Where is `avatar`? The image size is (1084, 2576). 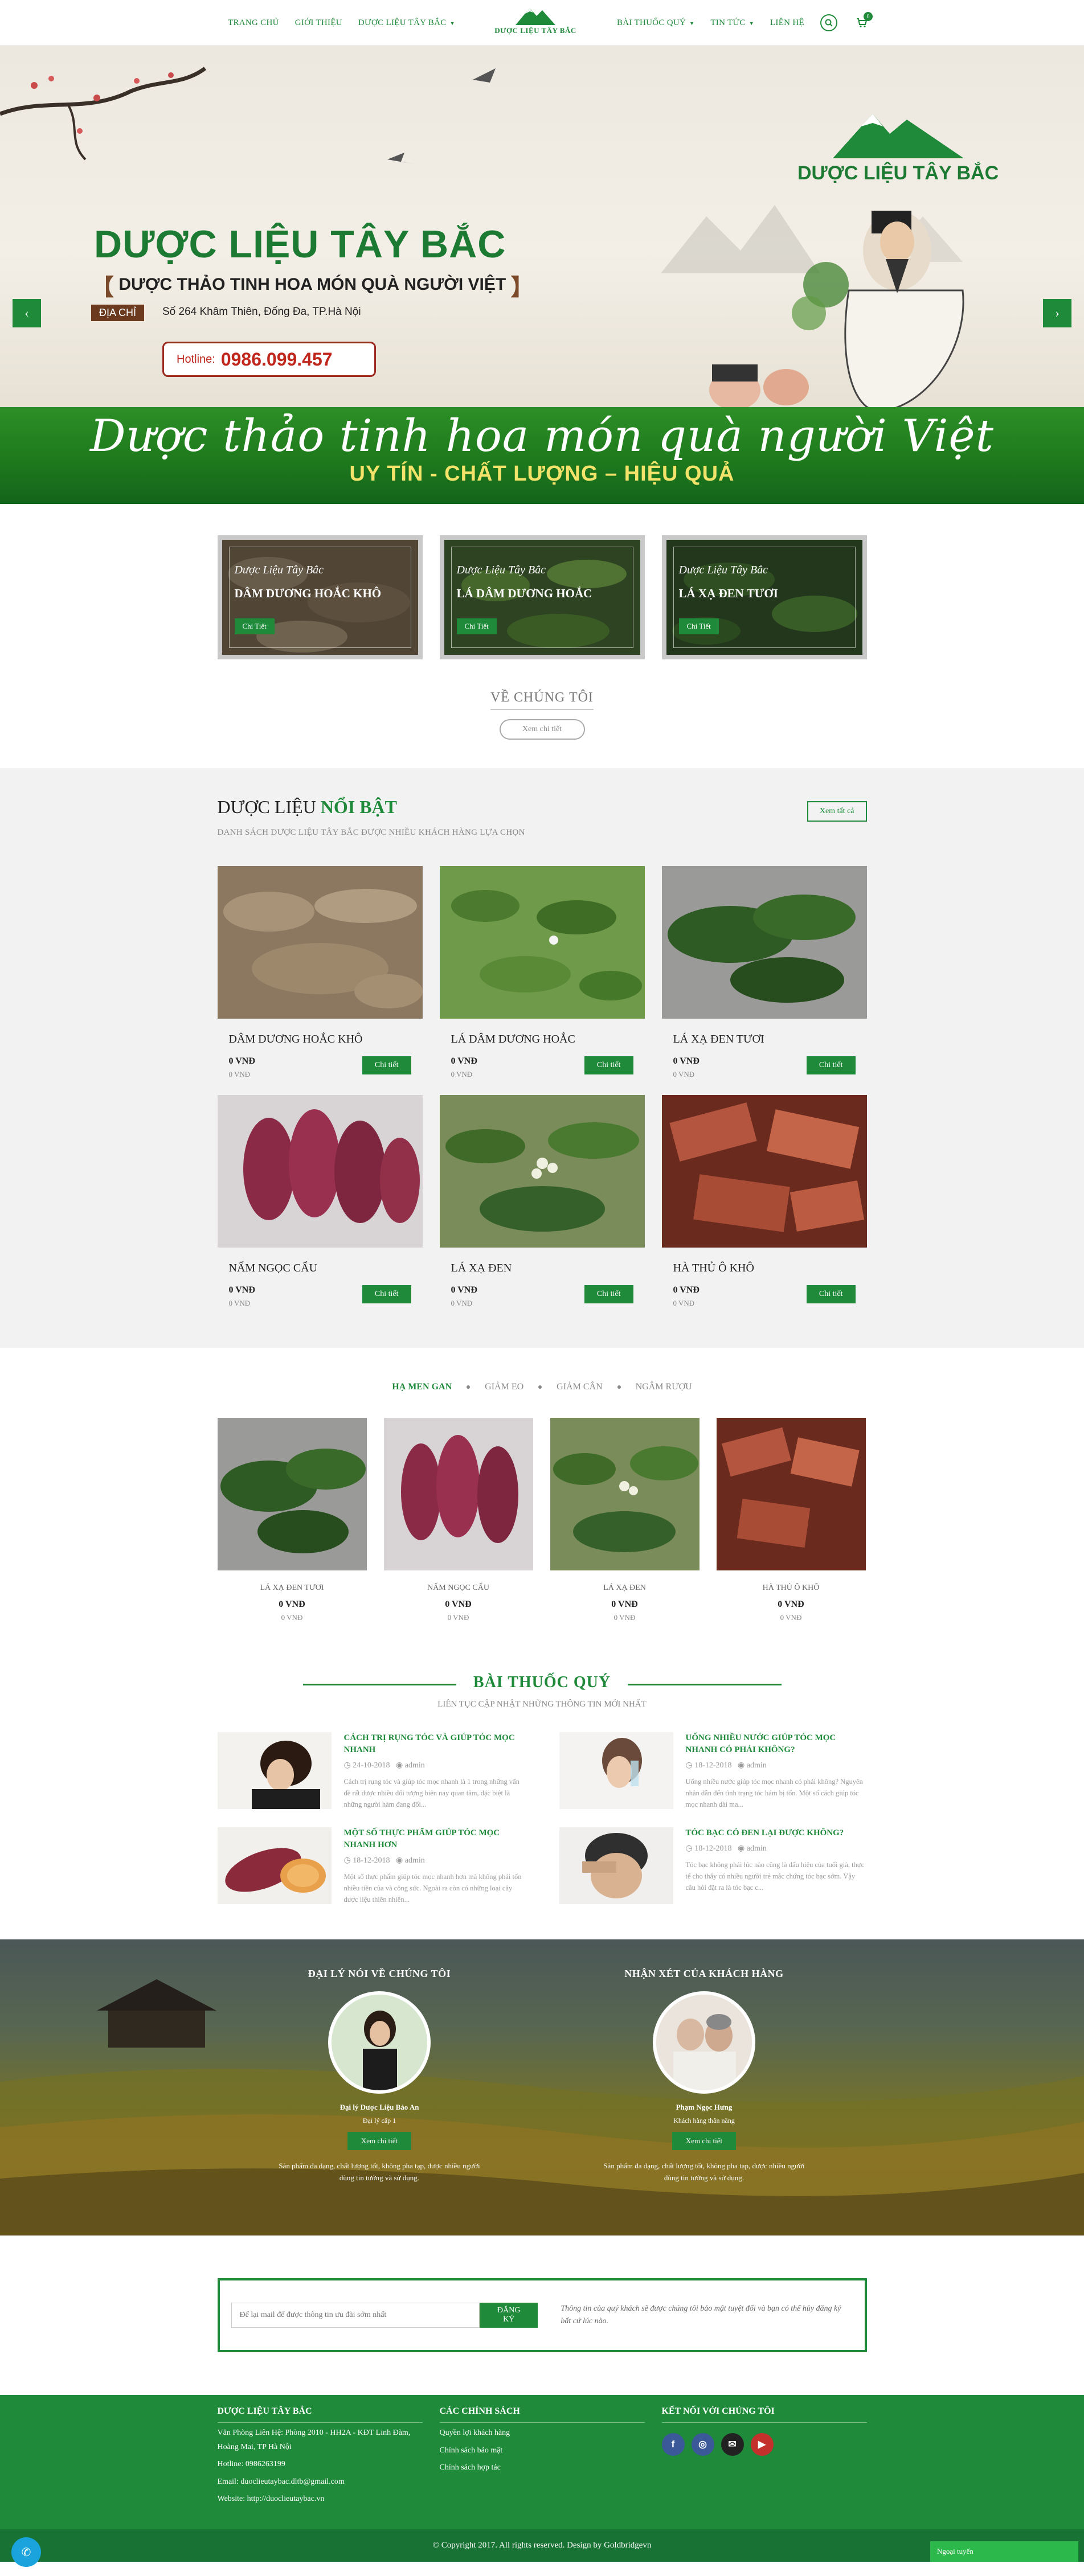 avatar is located at coordinates (380, 2042).